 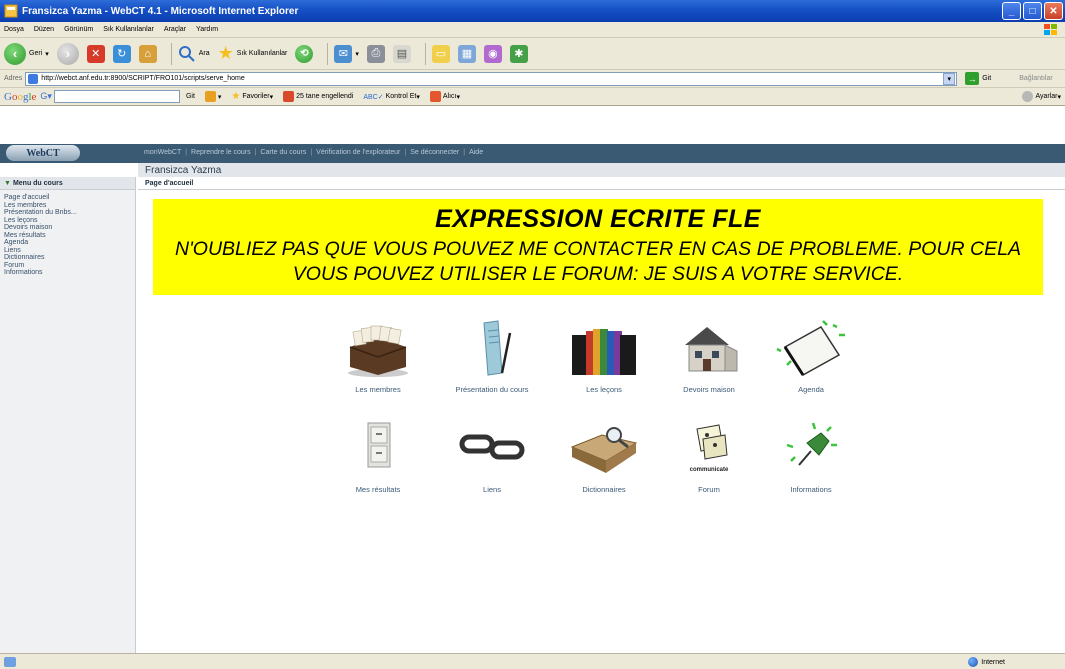 I want to click on webct-logo-text: WebCT, so click(x=43, y=153).